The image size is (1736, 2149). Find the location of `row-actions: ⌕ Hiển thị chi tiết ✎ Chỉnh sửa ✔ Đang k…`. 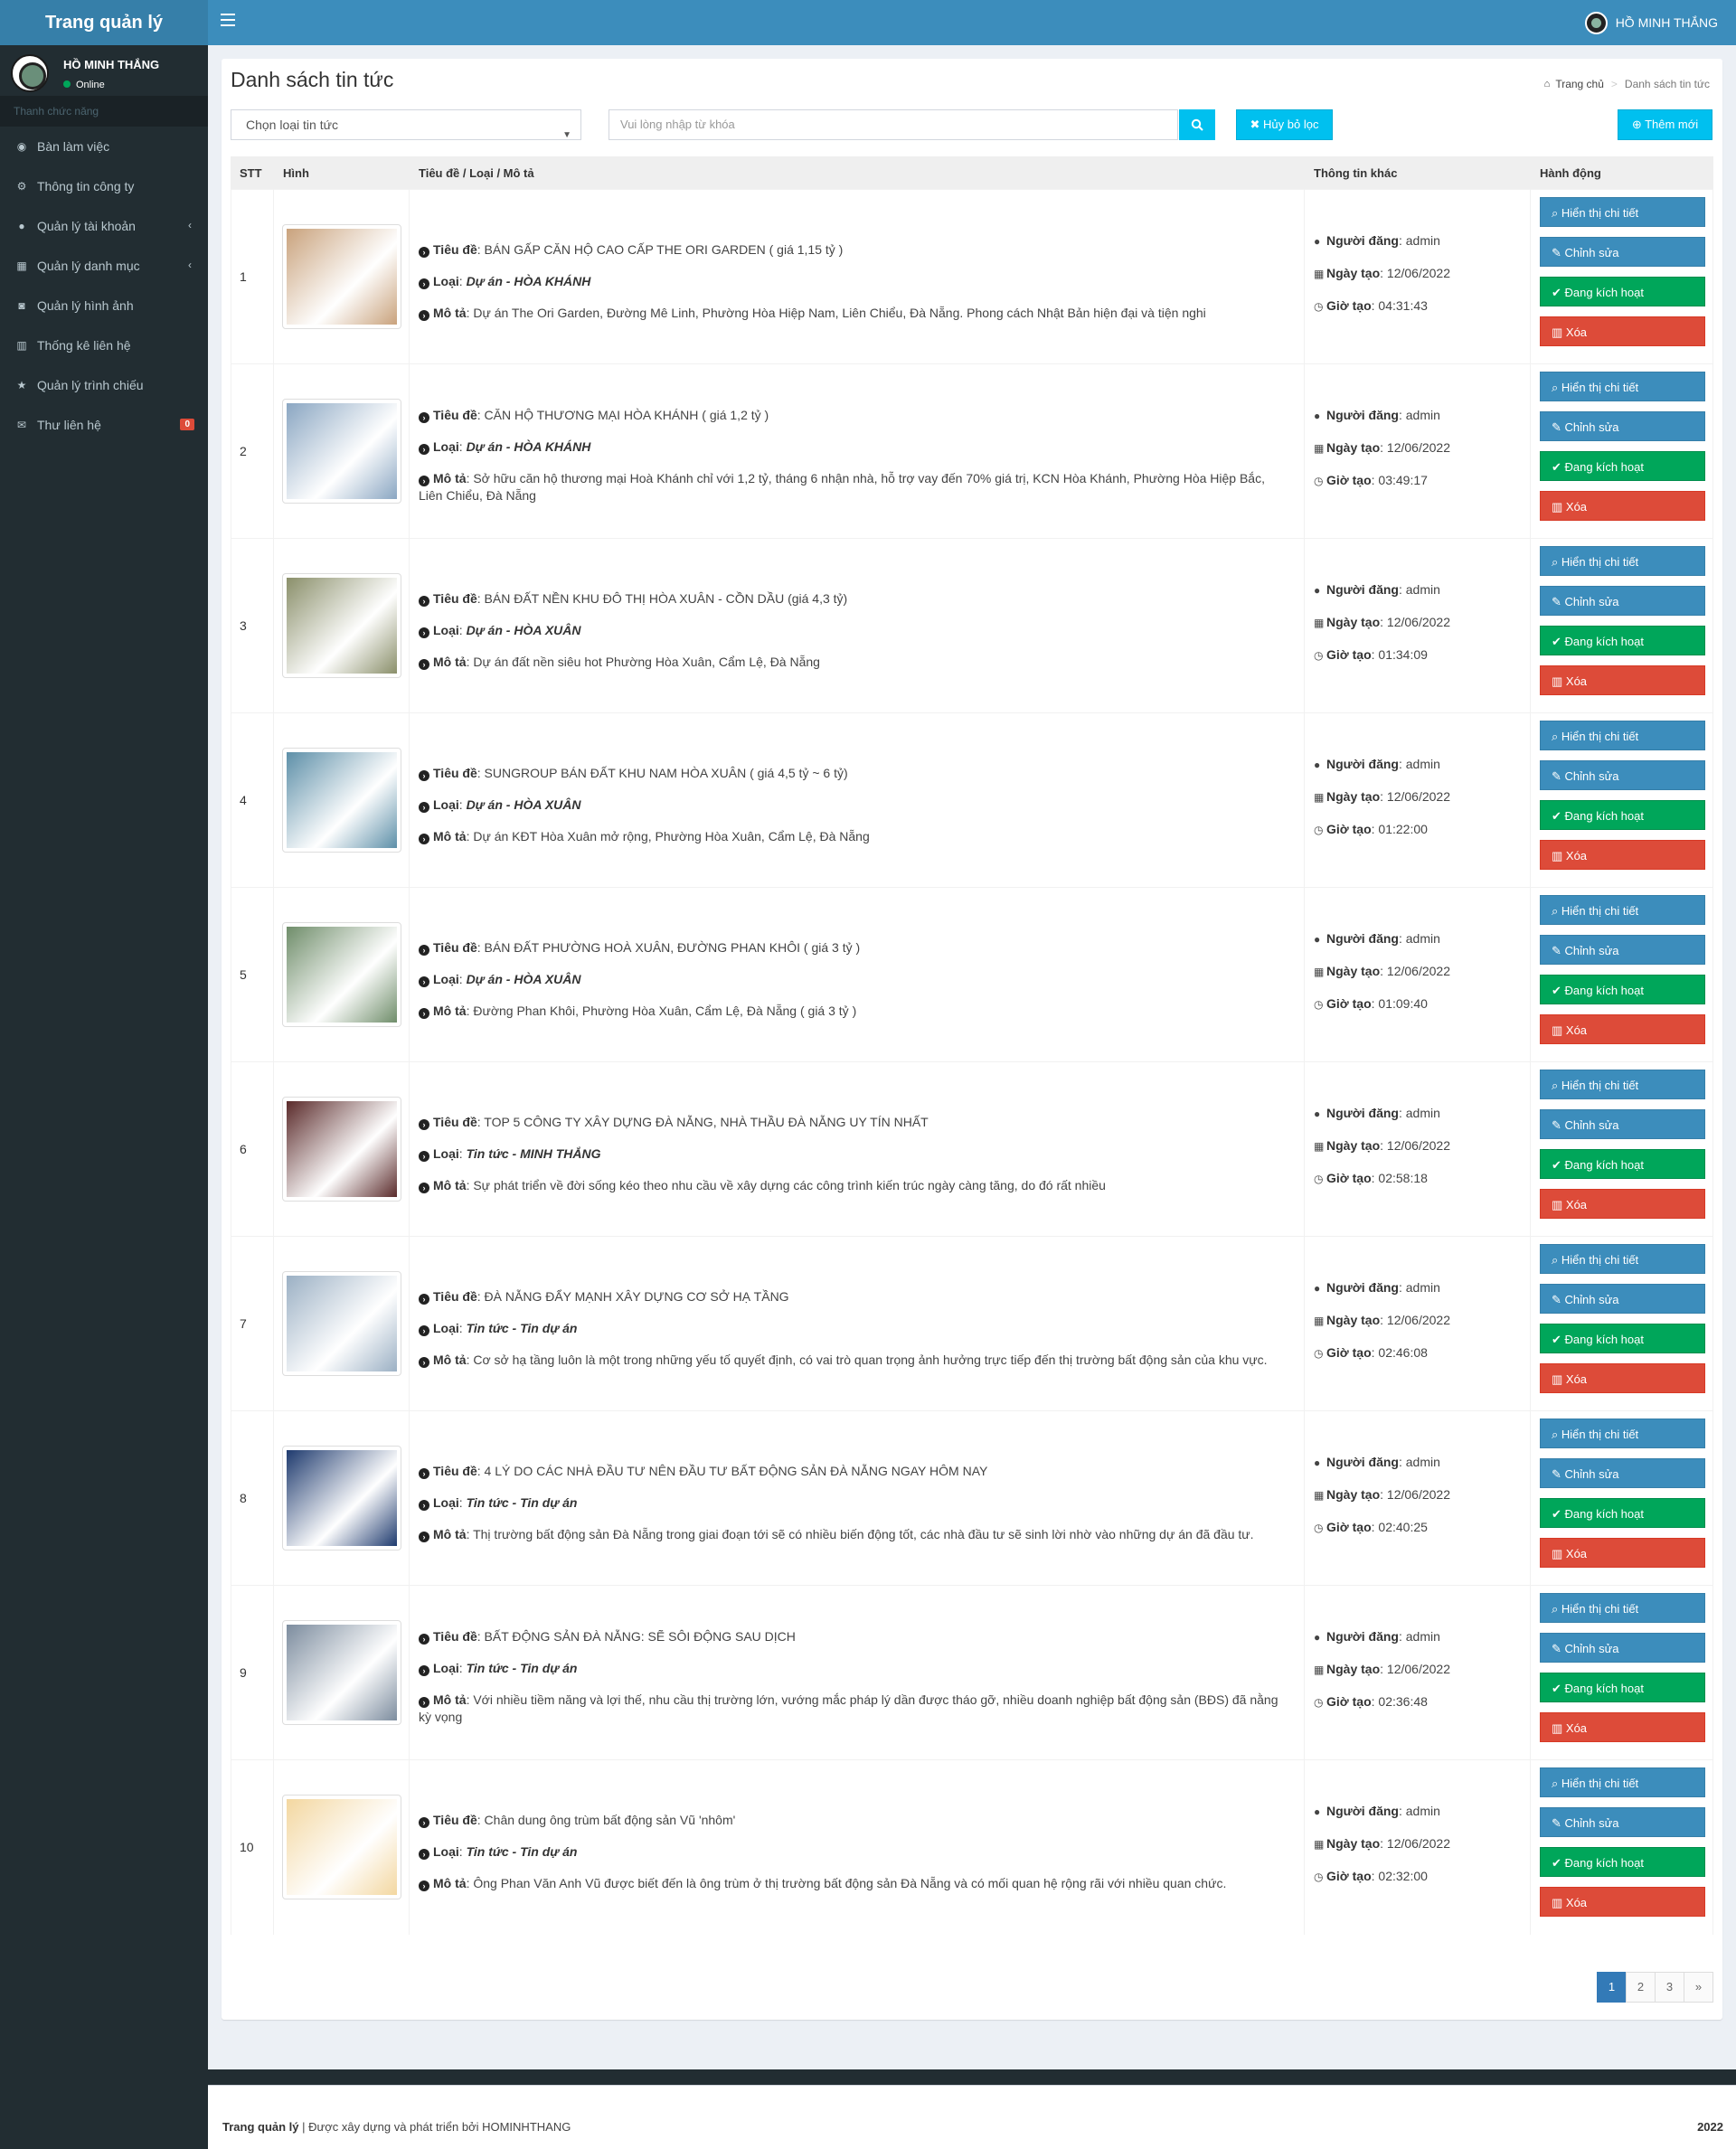

row-actions: ⌕ Hiển thị chi tiết ✎ Chỉnh sửa ✔ Đang k… is located at coordinates (1623, 452).